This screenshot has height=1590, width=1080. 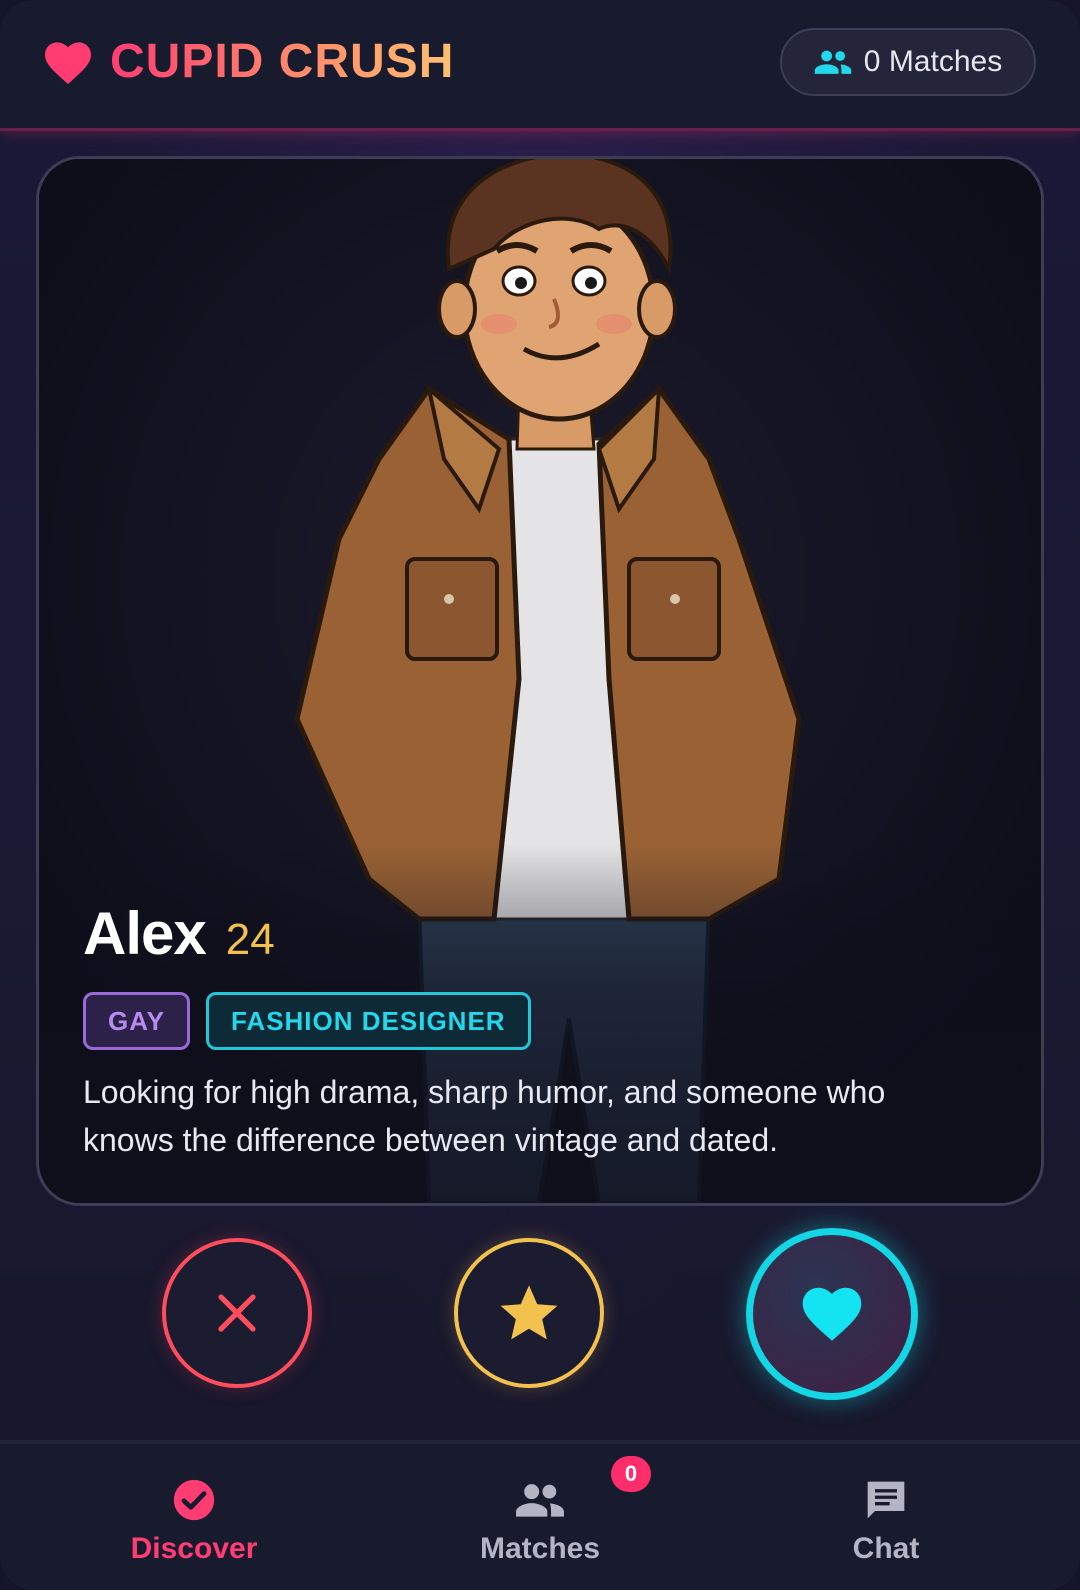 I want to click on nav-chat: Chat, so click(x=886, y=1517).